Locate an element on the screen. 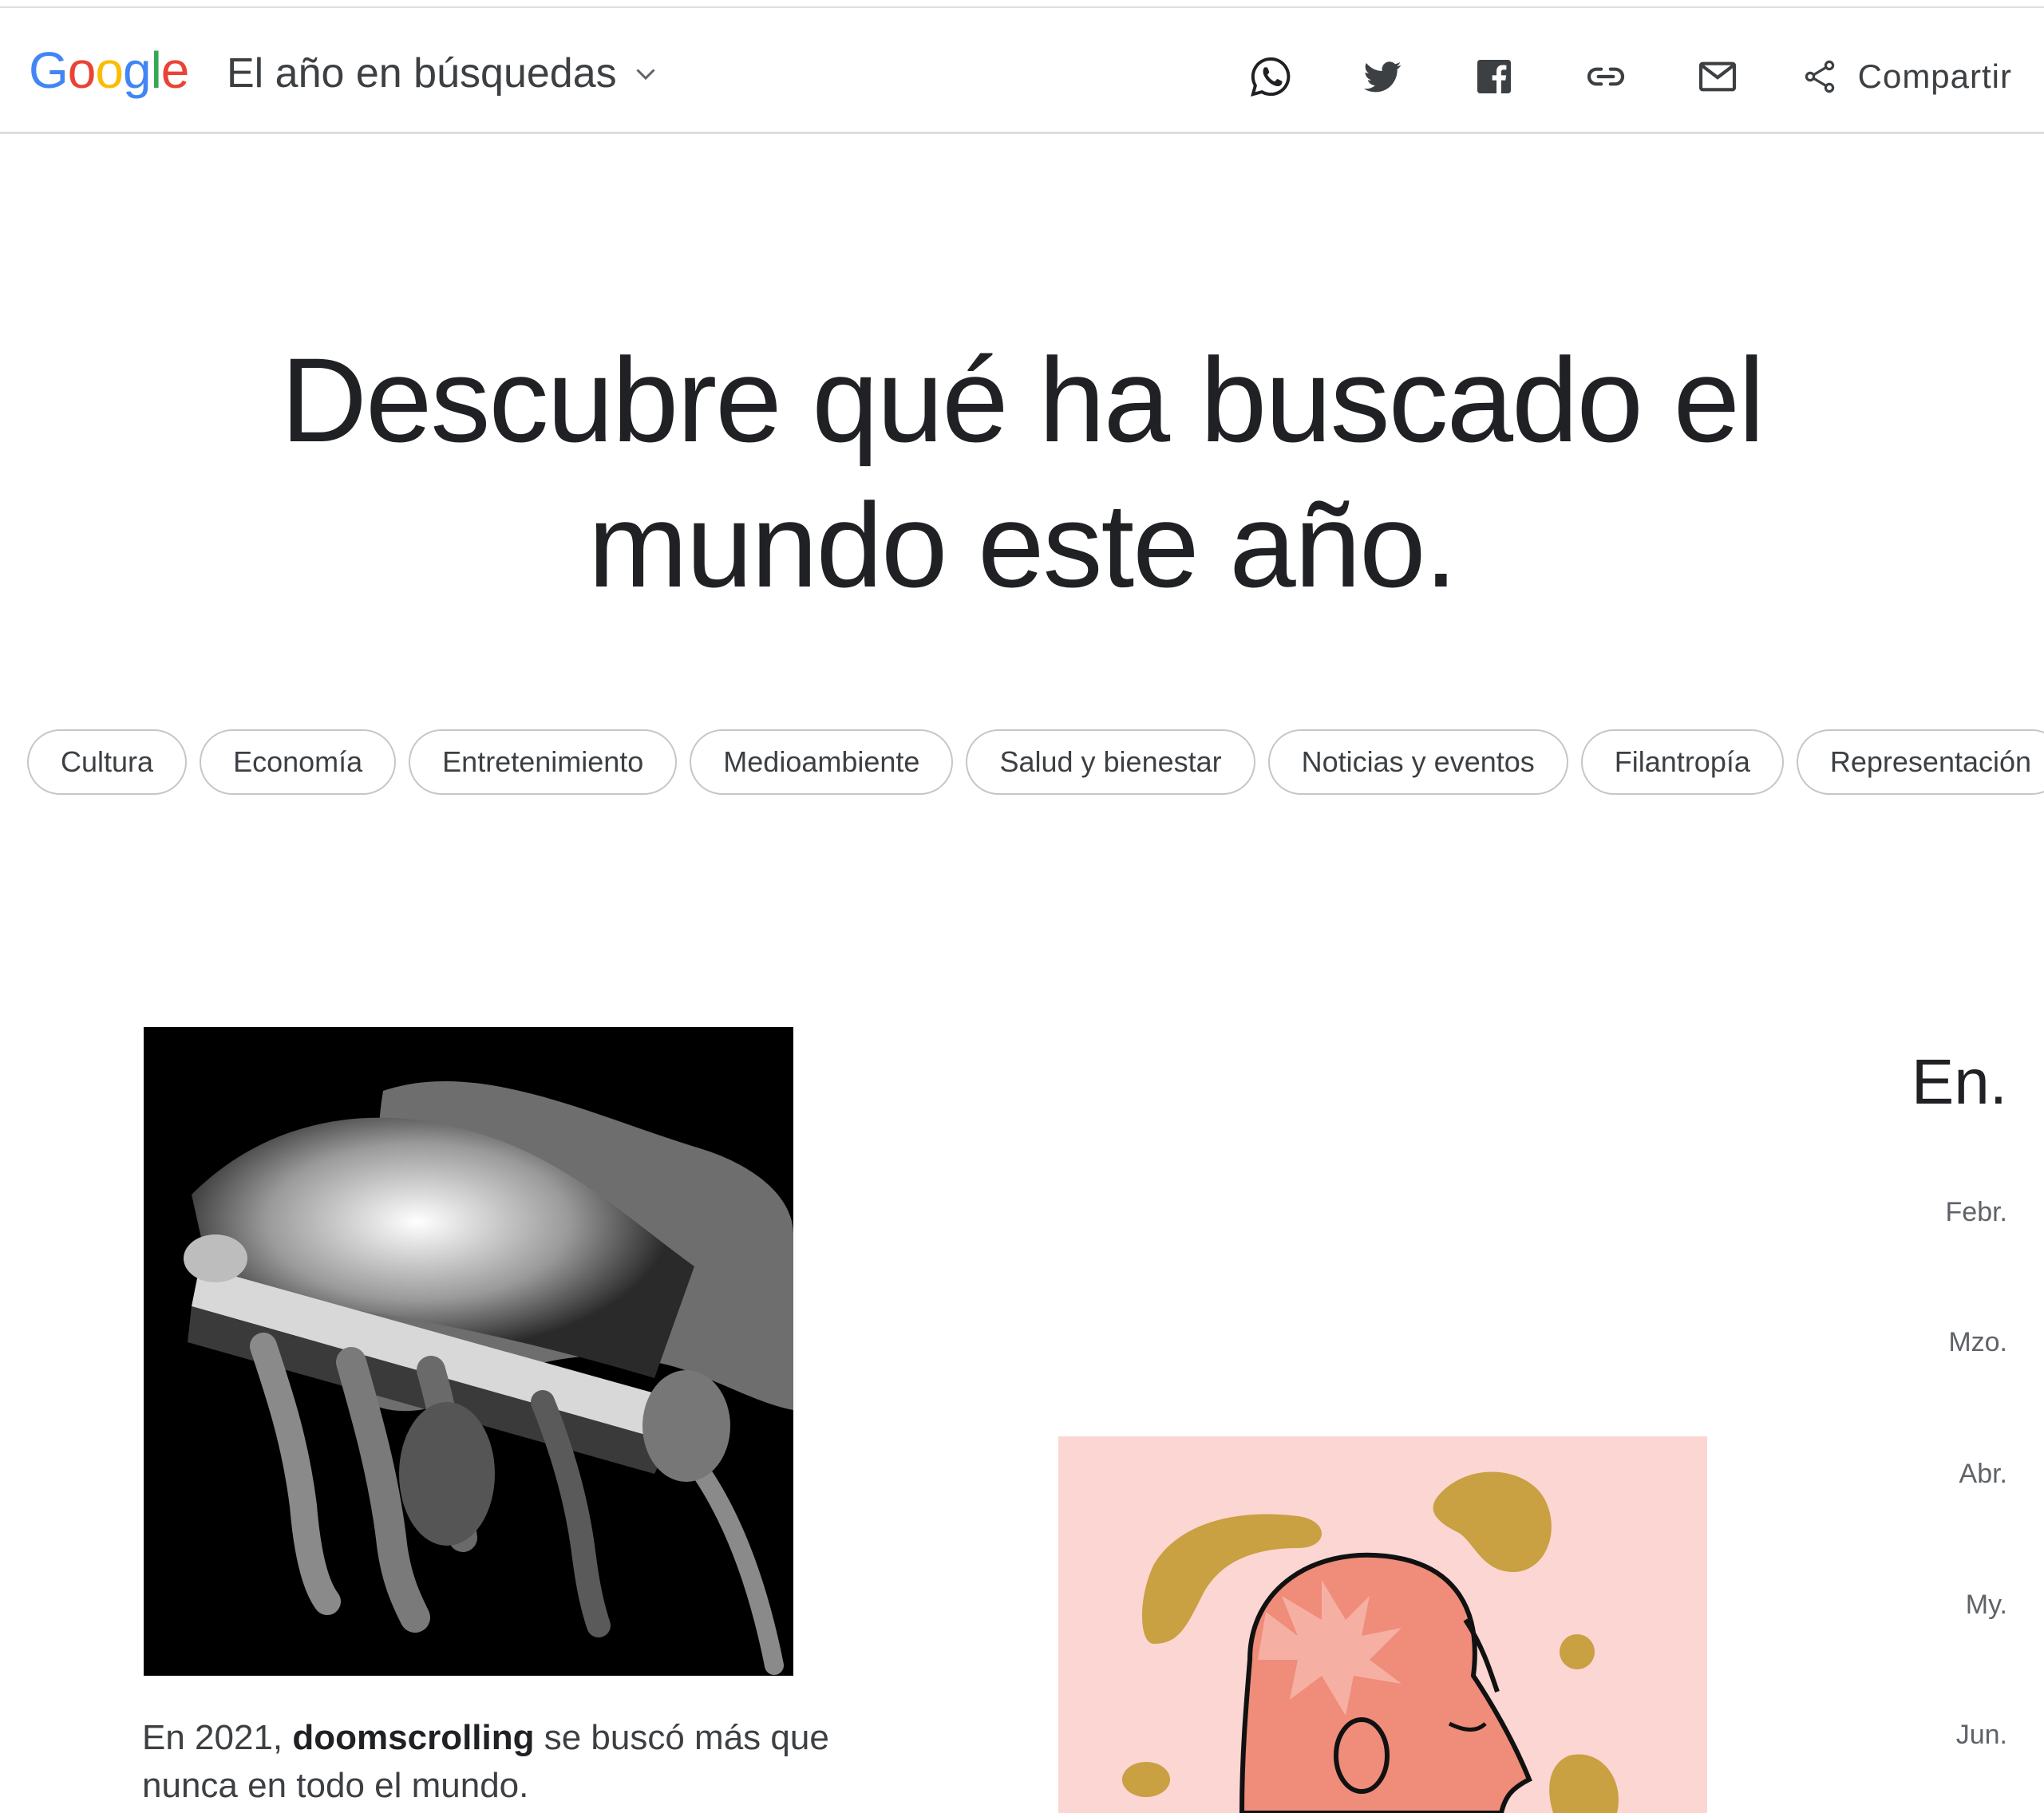 The image size is (2044, 1813). share-bar: Compartir is located at coordinates (1613, 76).